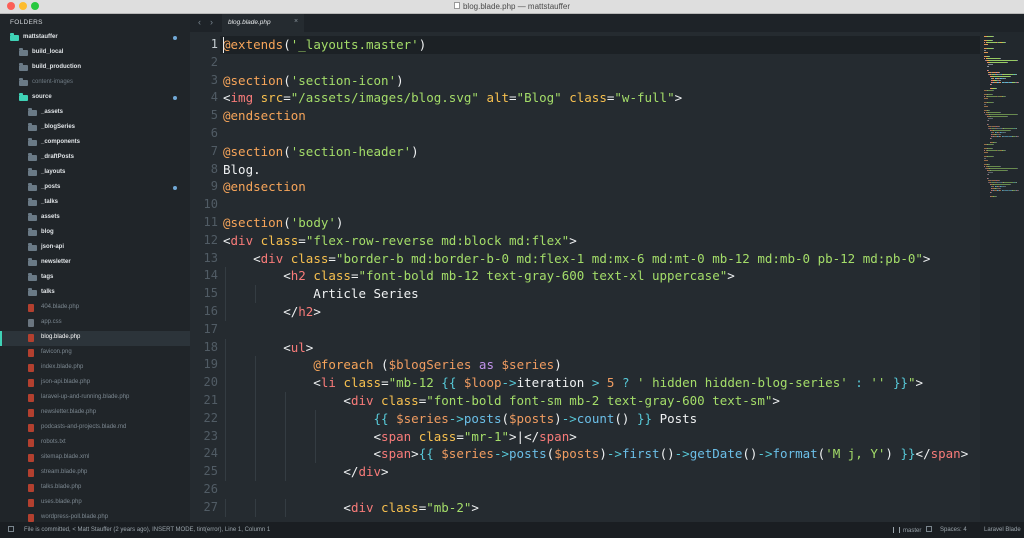 The height and width of the screenshot is (538, 1024). Describe the element at coordinates (95, 383) in the screenshot. I see `tree-item-json-api-blade-php: json-api.blade.php` at that location.